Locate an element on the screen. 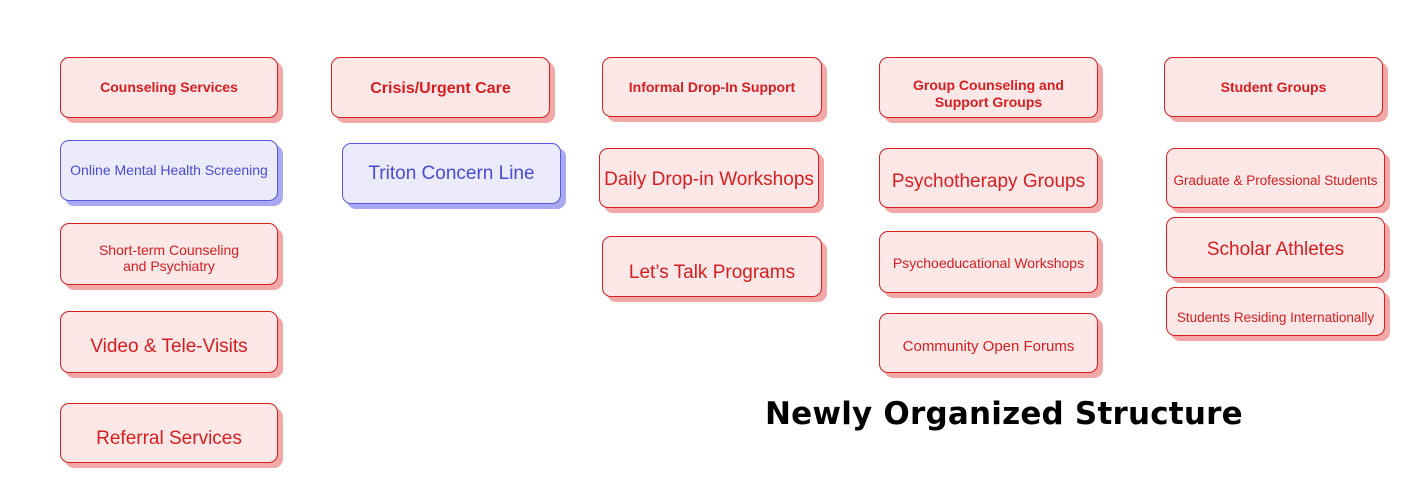 This screenshot has height=486, width=1418. header-student-groups: Student Groups is located at coordinates (1273, 87).